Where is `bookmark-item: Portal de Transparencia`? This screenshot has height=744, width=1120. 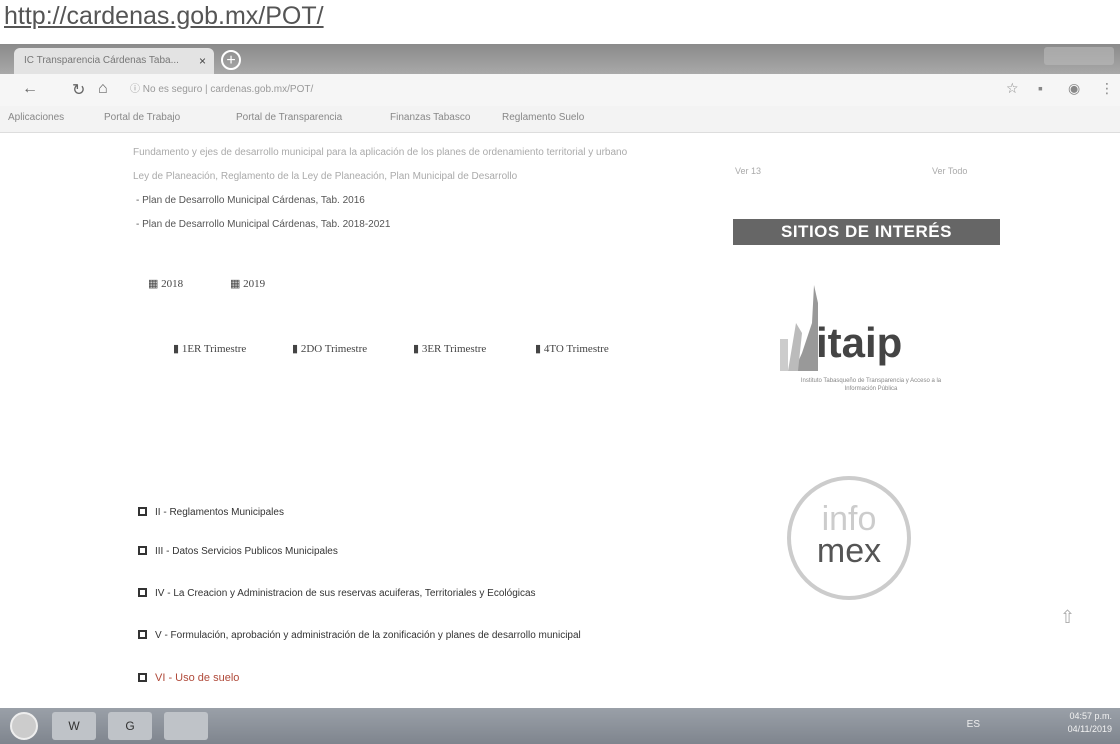
bookmark-item: Portal de Transparencia is located at coordinates (289, 117).